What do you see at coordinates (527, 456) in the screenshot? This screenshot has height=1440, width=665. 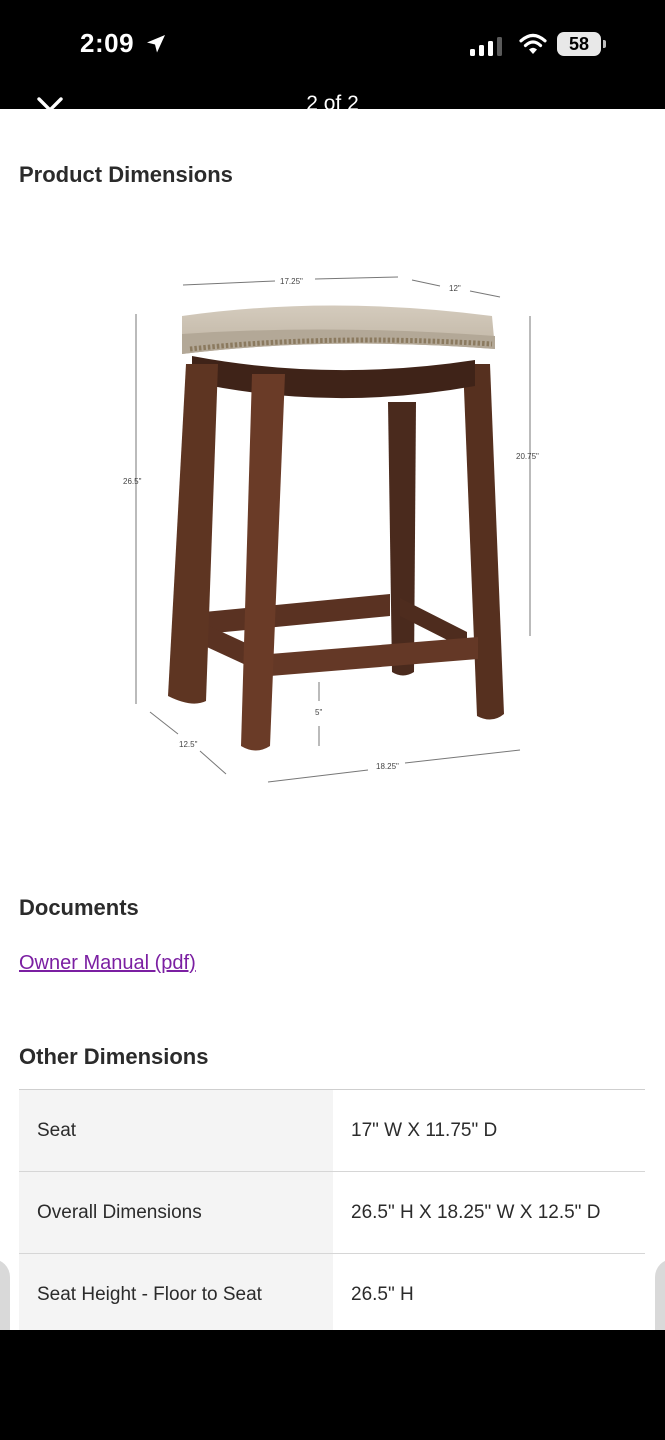 I see `dim-label-seat-height: 20.75"` at bounding box center [527, 456].